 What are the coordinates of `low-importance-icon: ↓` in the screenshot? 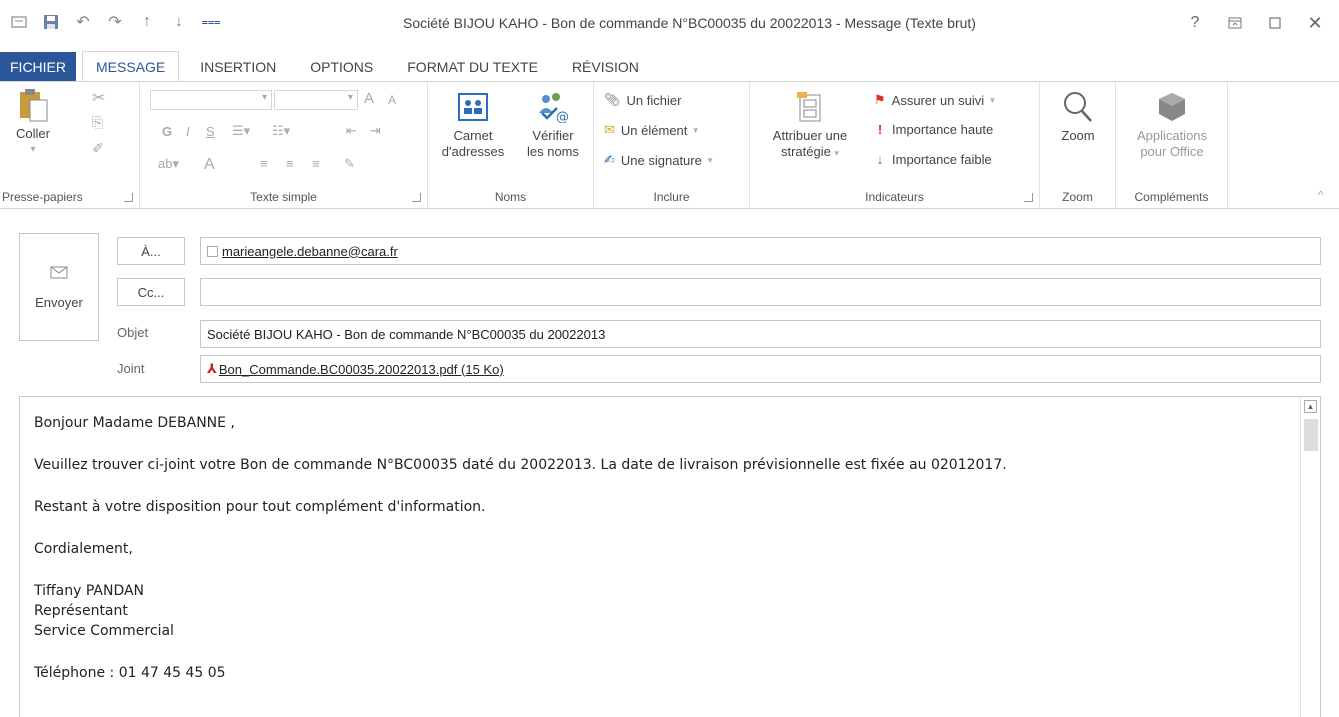 It's located at (880, 159).